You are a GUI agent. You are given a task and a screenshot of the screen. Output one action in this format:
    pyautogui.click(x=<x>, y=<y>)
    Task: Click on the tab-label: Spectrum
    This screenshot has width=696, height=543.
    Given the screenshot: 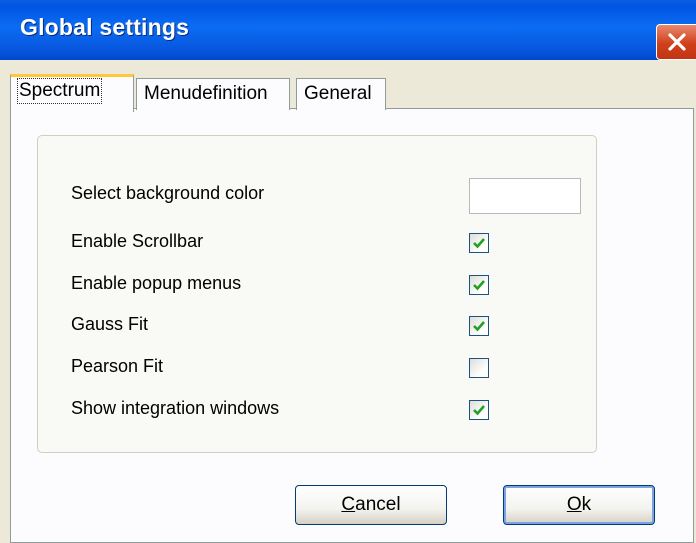 What is the action you would take?
    pyautogui.click(x=59, y=91)
    